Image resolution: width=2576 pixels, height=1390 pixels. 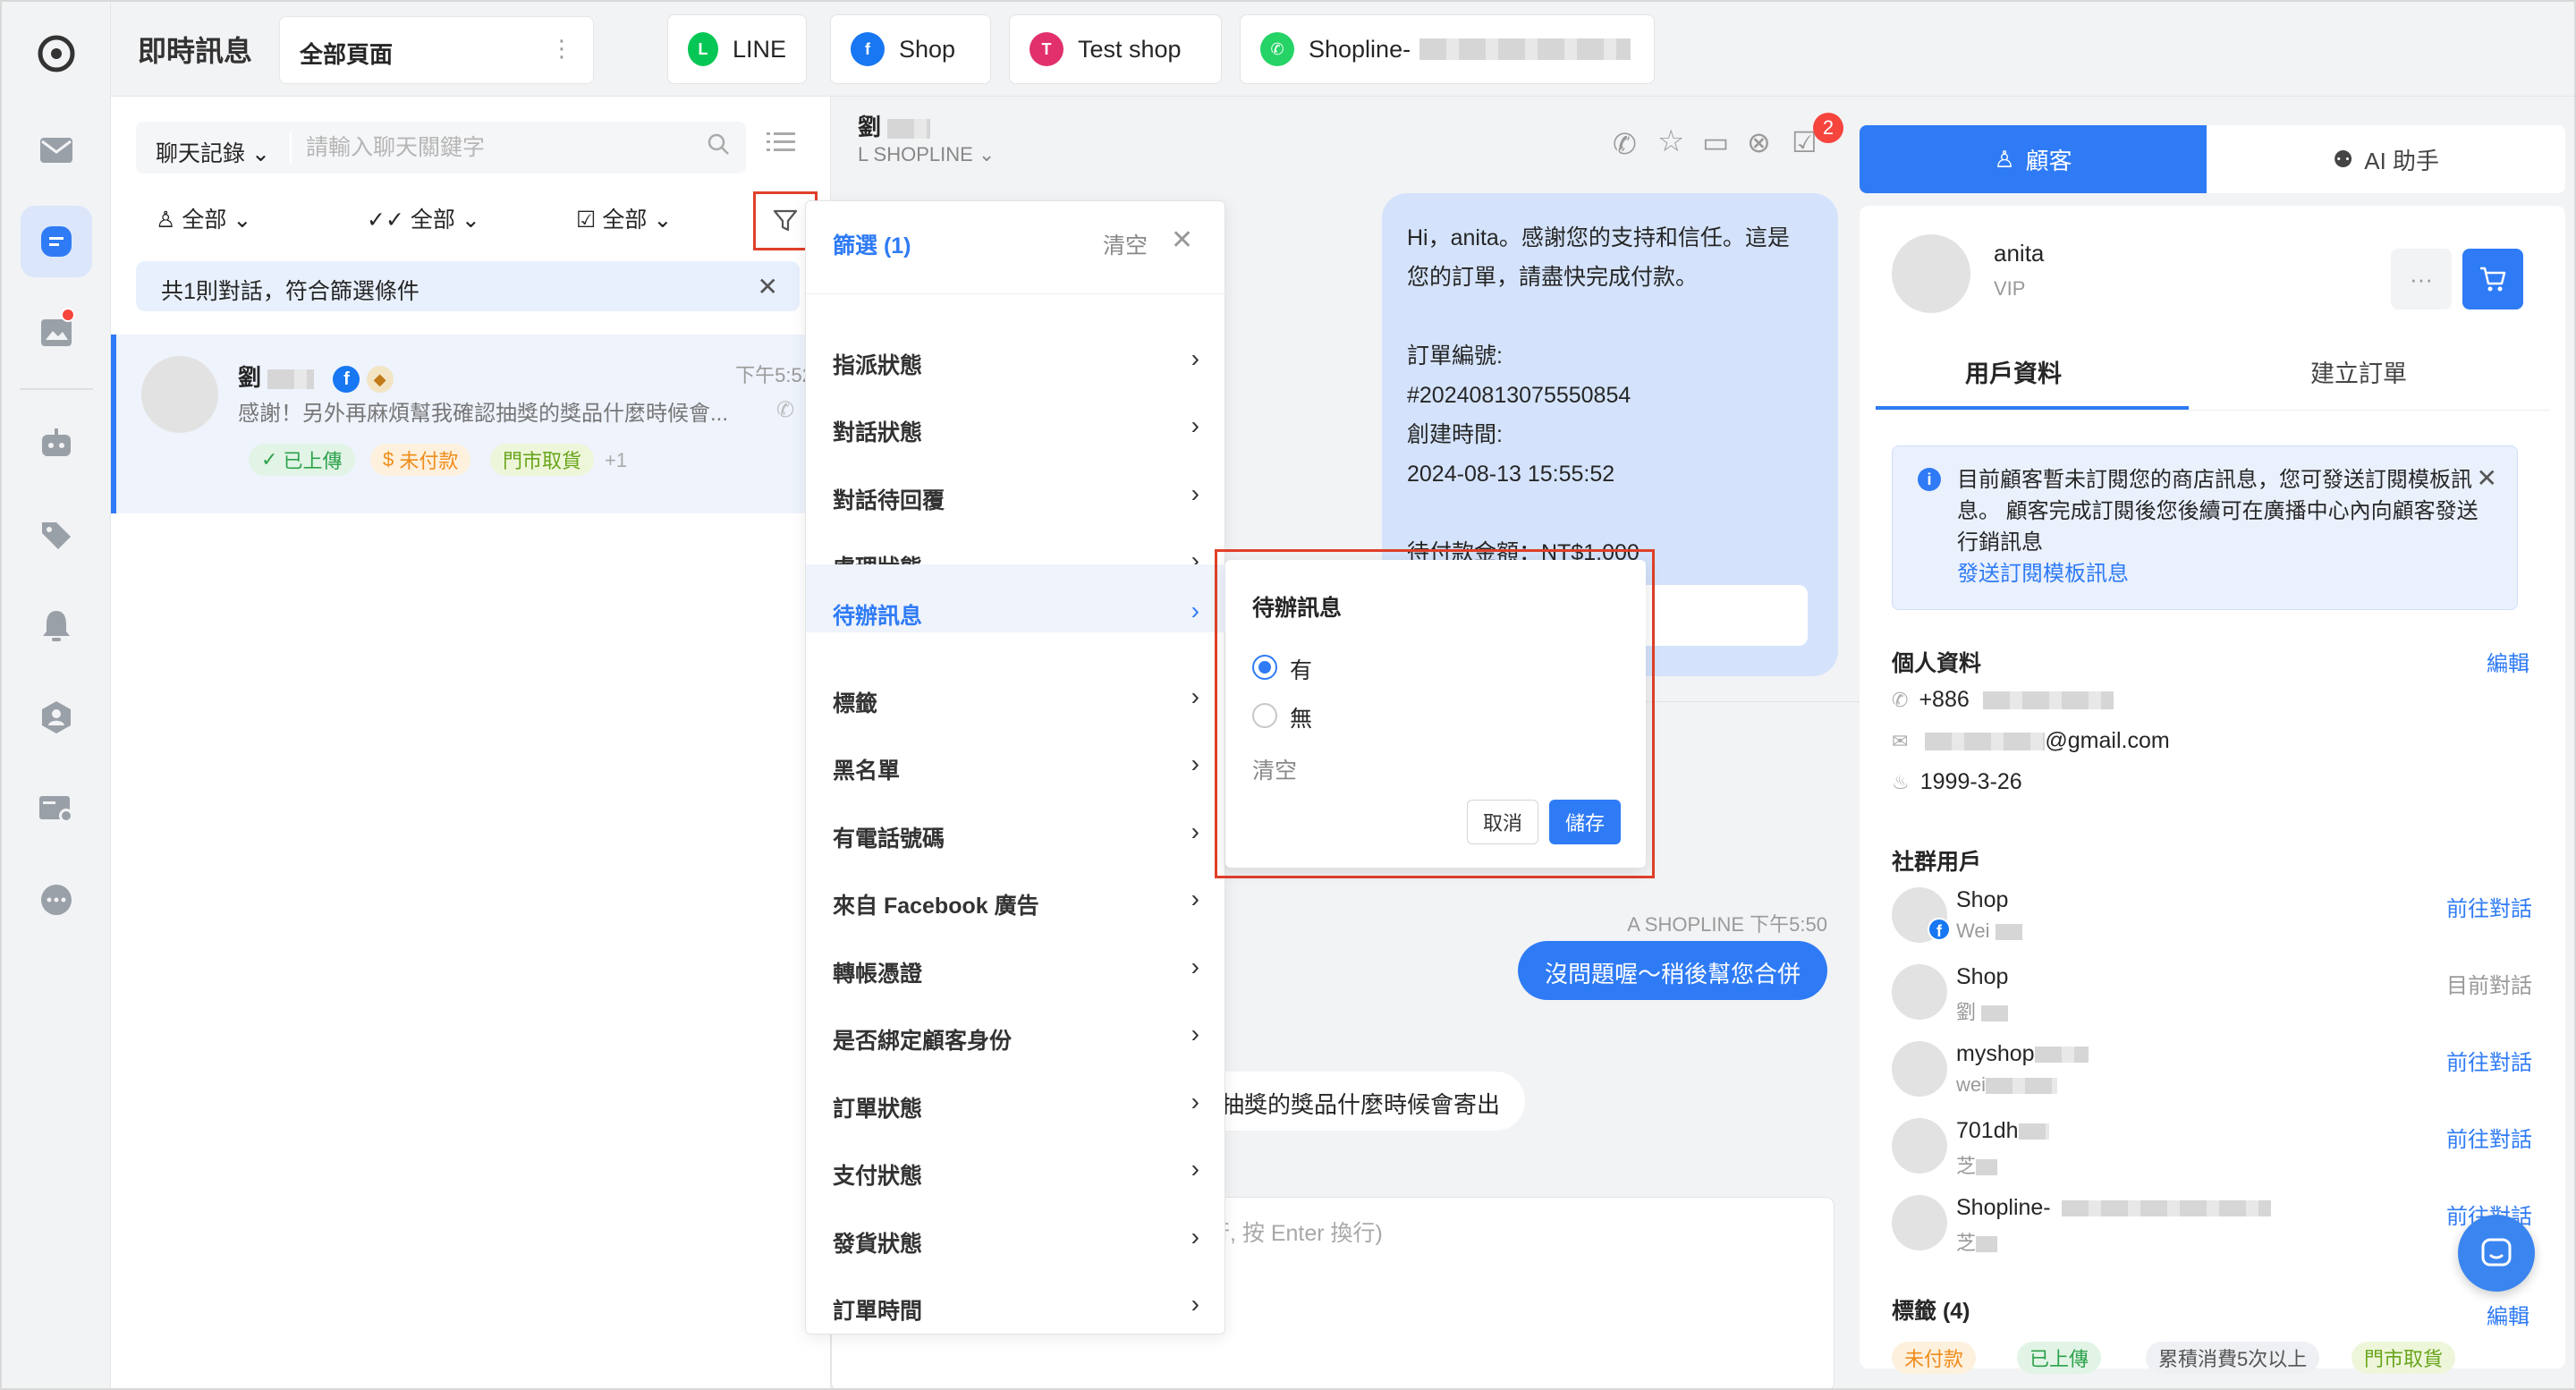 I want to click on filter-item-order-status: 訂單狀態 ›, so click(x=1016, y=1105).